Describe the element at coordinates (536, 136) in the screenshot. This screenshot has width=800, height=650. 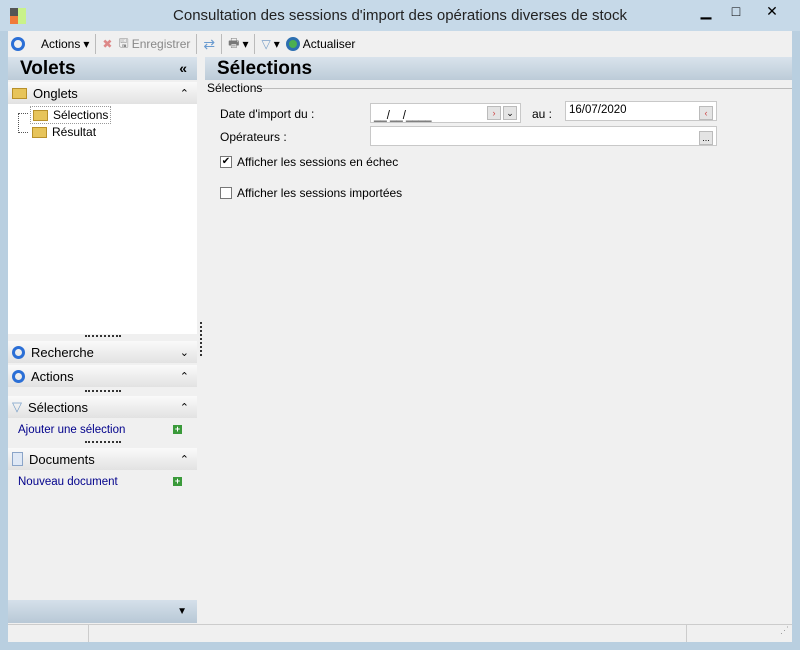
I see `operators-value` at that location.